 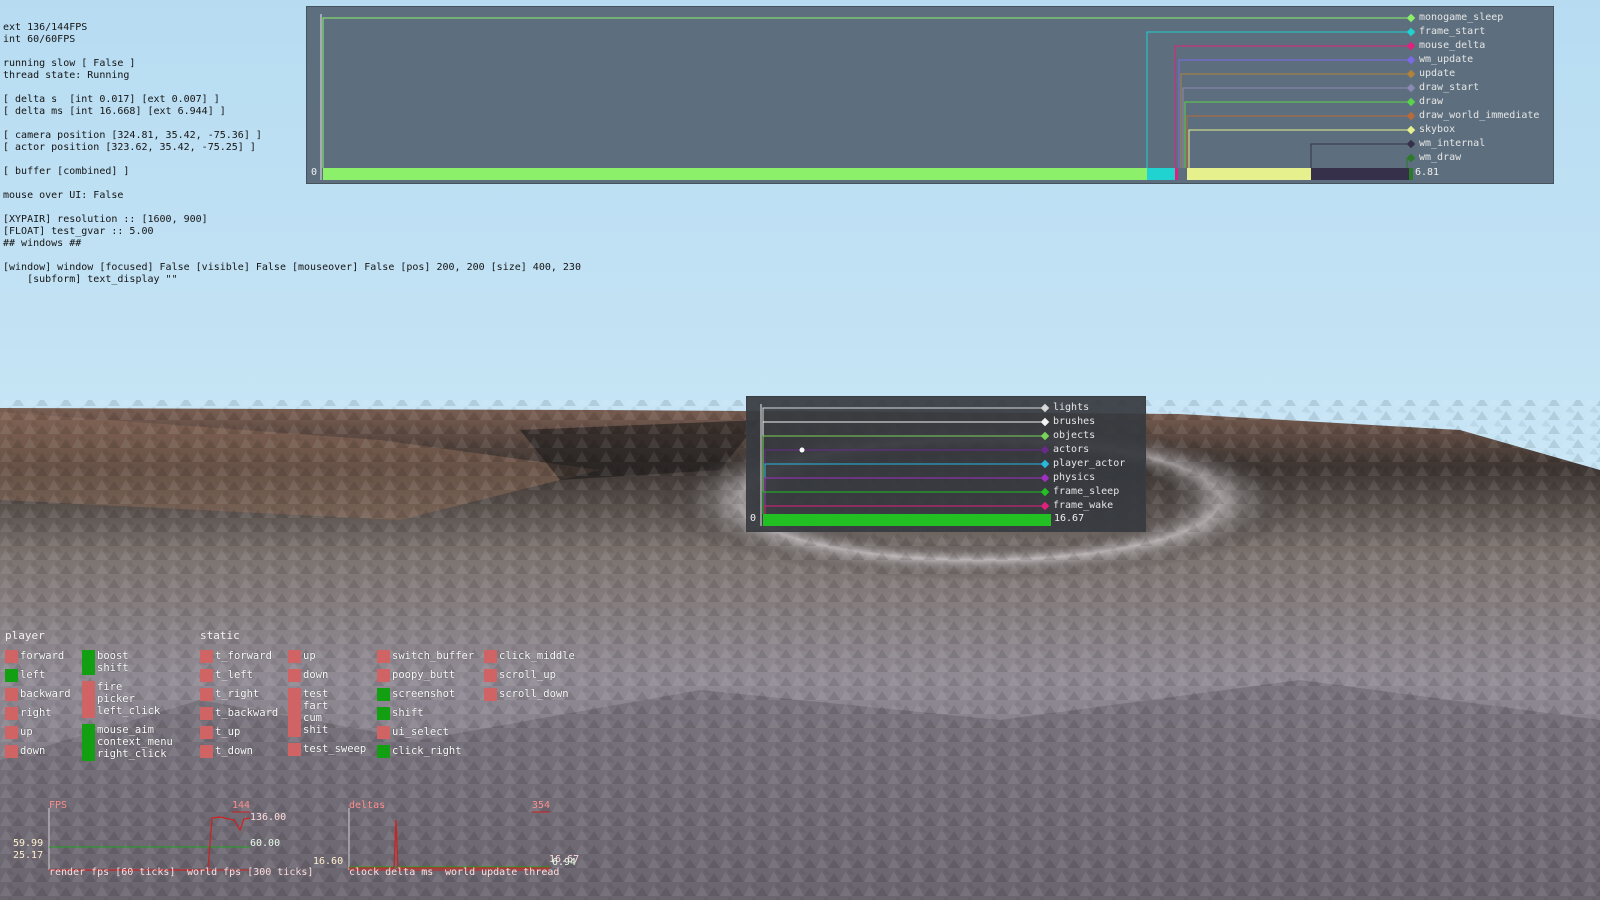 I want to click on frame-profiler-graph, so click(x=868, y=96).